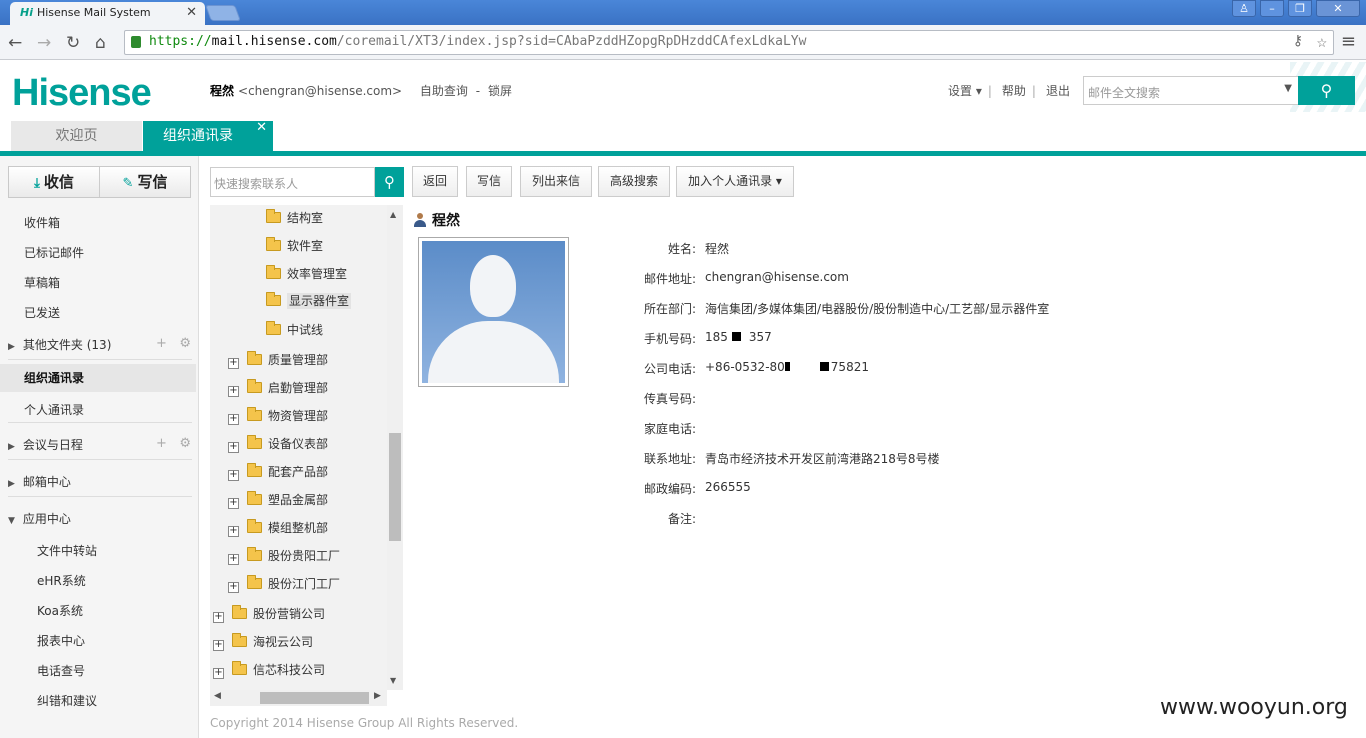  I want to click on mail-search-input: 邮件全文搜索 ▼, so click(1191, 90).